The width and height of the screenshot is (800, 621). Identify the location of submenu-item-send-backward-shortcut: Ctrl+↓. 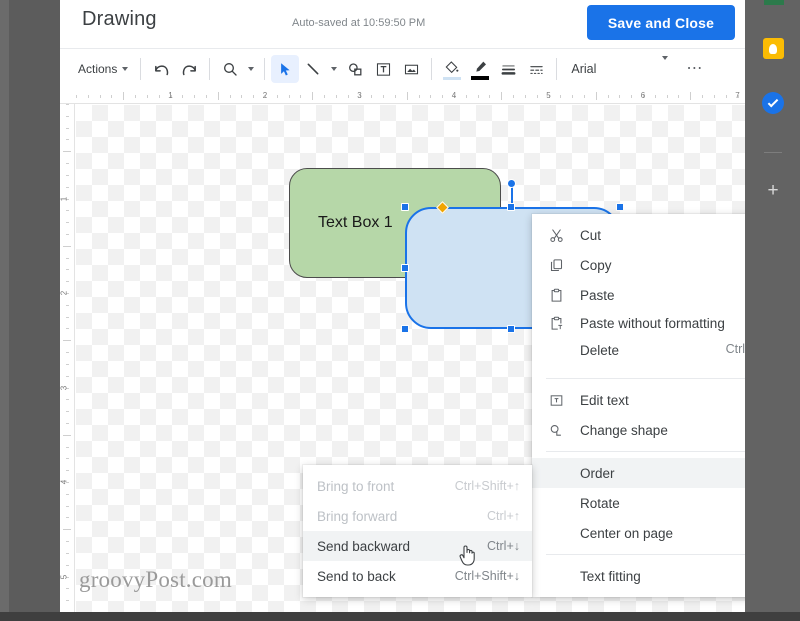
(503, 546).